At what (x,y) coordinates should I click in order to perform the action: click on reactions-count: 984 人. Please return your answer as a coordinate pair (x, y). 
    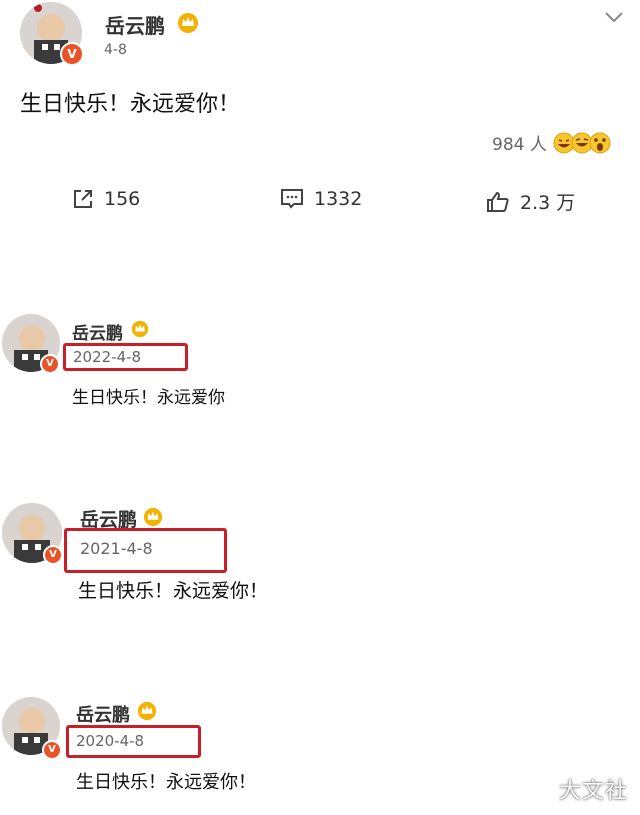
    Looking at the image, I should click on (519, 145).